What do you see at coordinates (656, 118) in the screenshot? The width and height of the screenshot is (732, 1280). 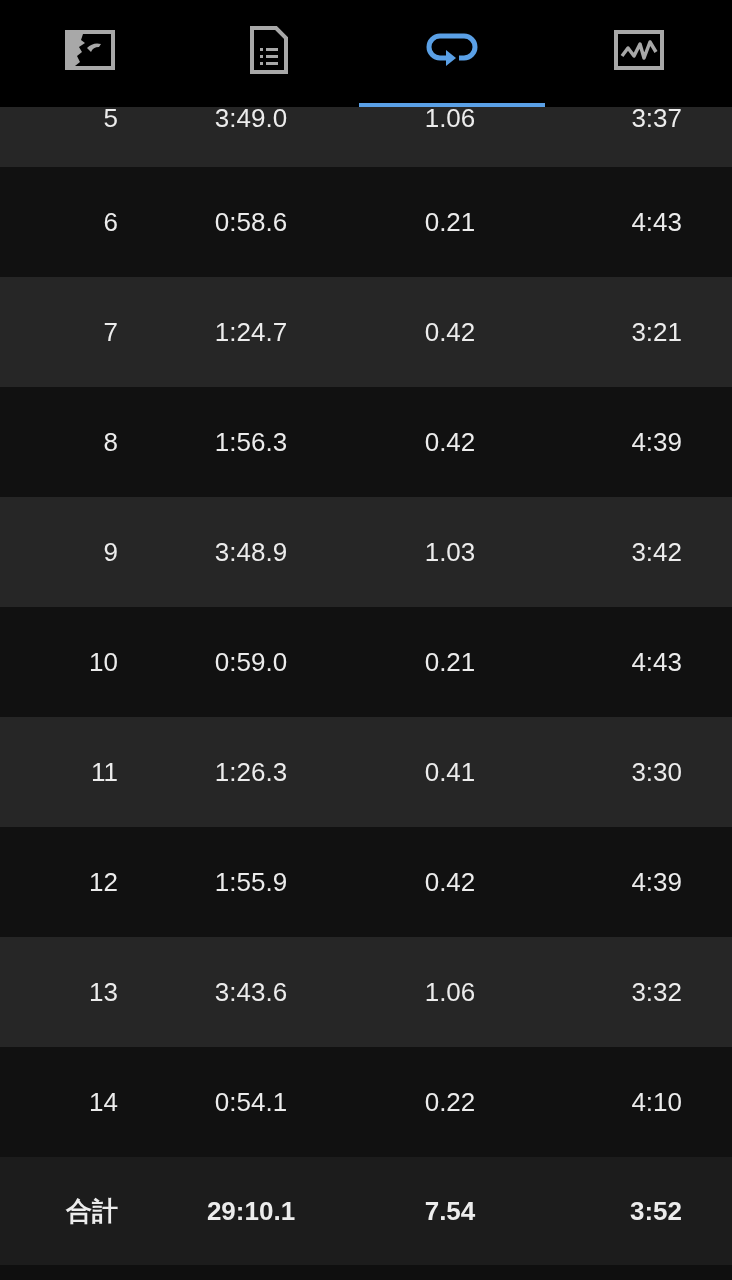 I see `lap-pace: 3:37` at bounding box center [656, 118].